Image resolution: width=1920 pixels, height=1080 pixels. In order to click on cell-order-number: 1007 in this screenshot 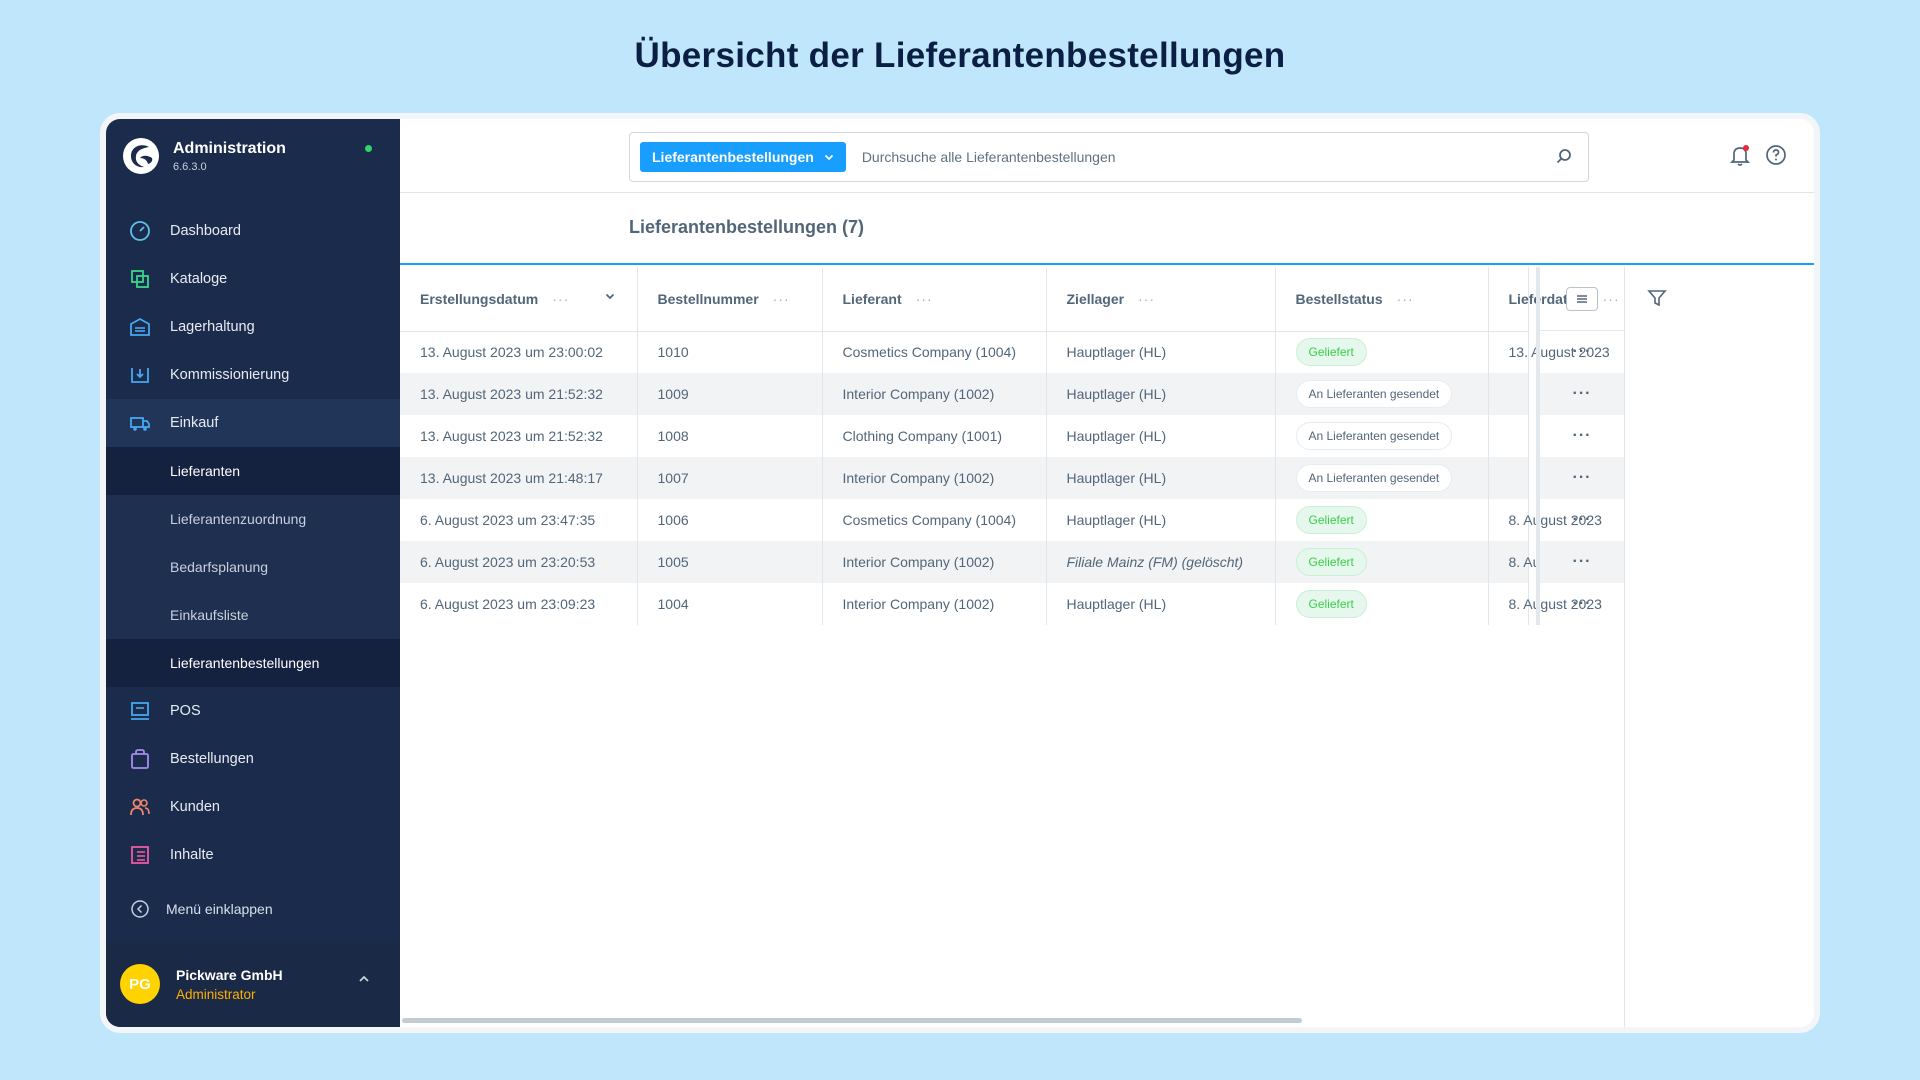, I will do `click(730, 478)`.